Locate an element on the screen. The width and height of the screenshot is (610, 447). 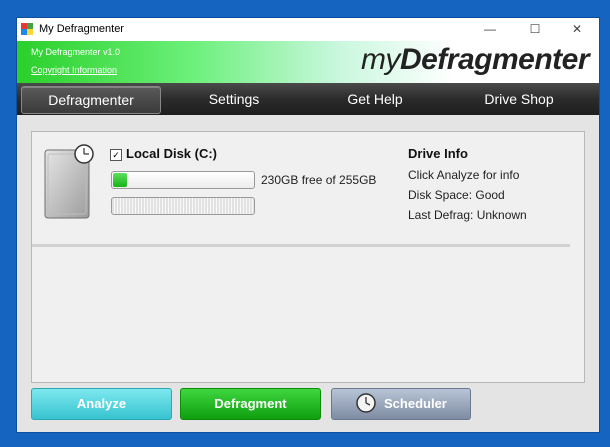
tab-get-help: Get Help is located at coordinates (375, 99).